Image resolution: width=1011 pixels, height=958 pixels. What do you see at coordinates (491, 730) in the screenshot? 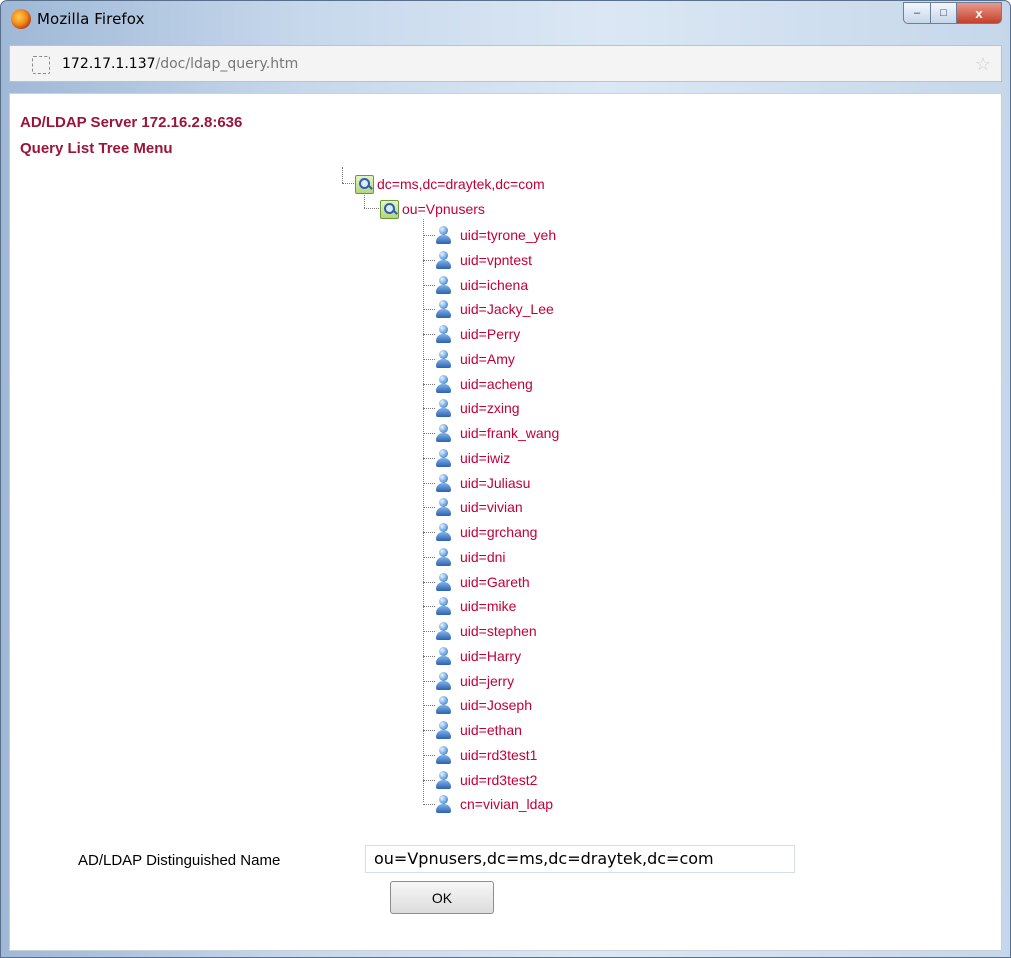
I see `tree-entry-label: uid=ethan` at bounding box center [491, 730].